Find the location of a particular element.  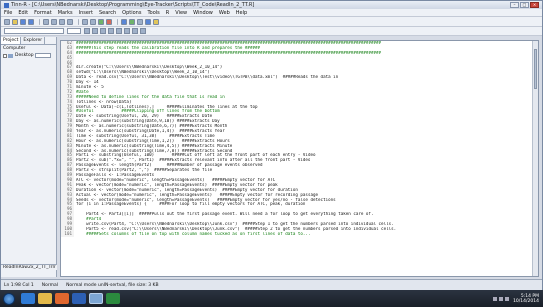

menu-insert: Insert is located at coordinates (86, 13).